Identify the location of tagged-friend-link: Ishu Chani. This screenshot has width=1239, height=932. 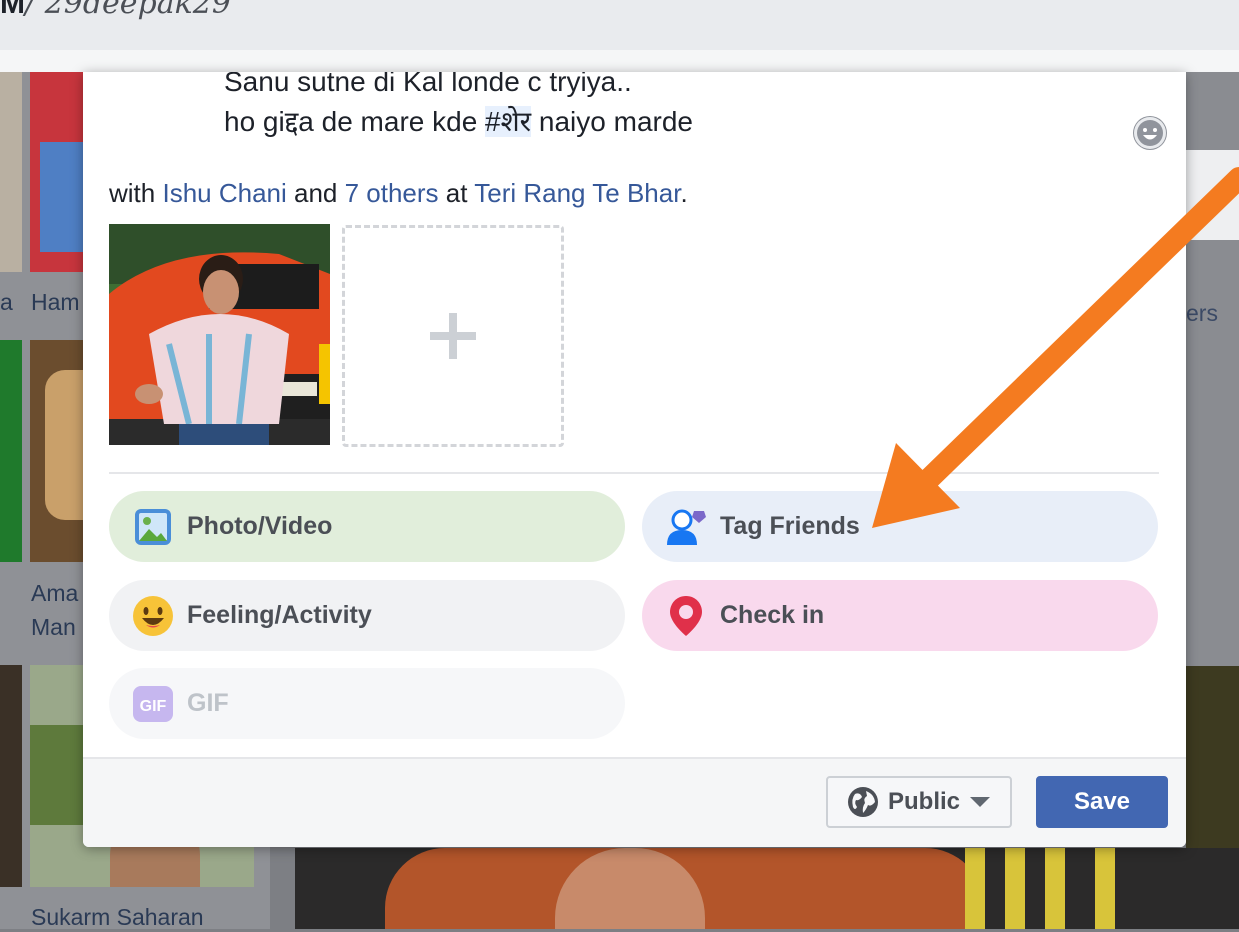
(224, 193).